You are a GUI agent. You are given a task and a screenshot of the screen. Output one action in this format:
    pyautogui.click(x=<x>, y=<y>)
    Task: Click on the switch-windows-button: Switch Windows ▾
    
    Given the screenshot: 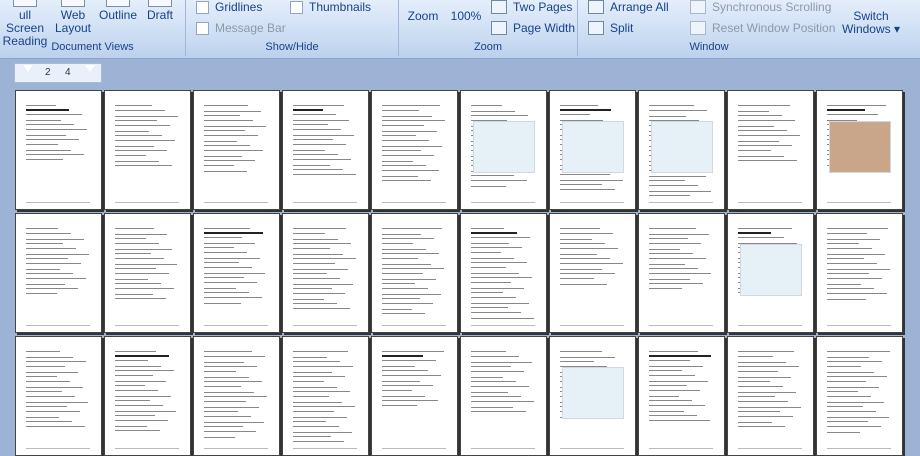 What is the action you would take?
    pyautogui.click(x=871, y=23)
    